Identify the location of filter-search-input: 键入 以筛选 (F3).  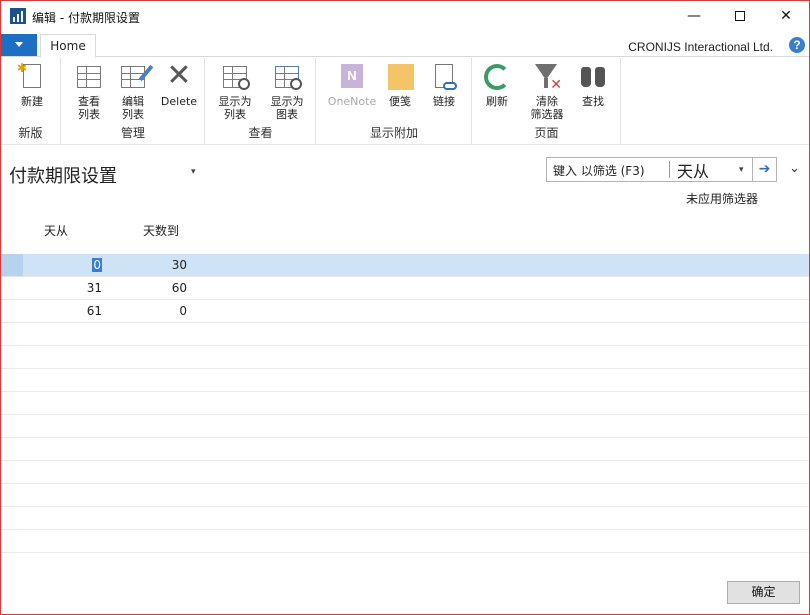
(599, 170).